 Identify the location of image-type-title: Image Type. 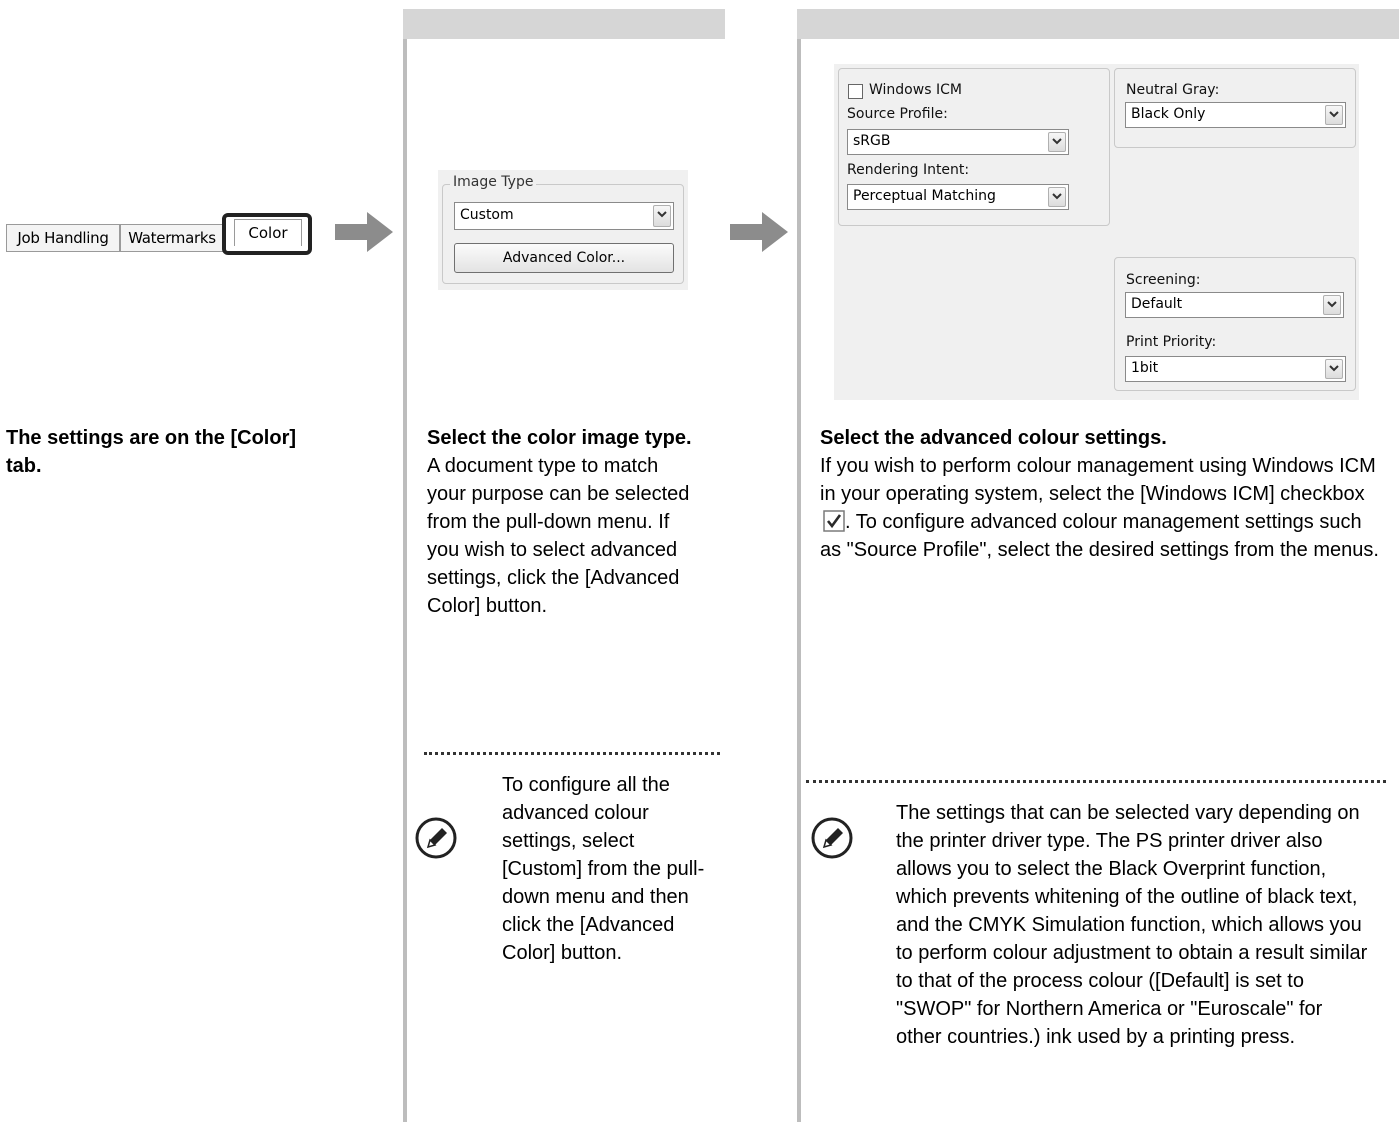
(493, 182).